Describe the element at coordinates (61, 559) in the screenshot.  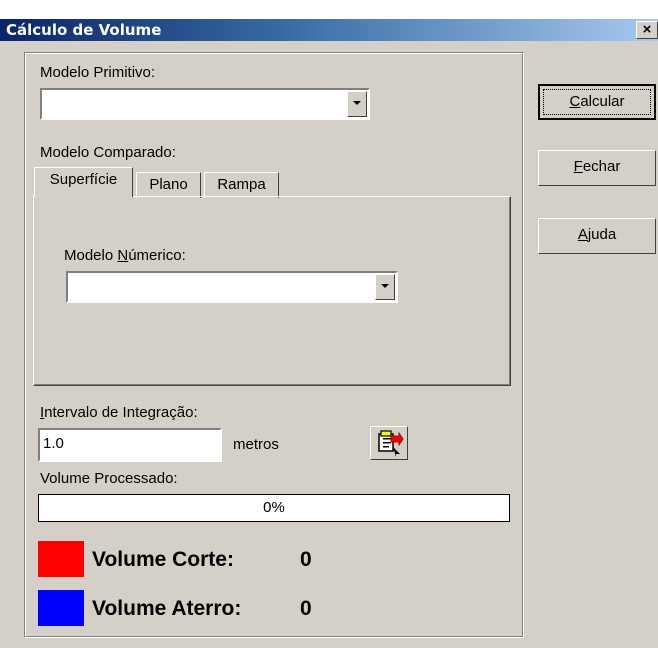
I see `cut-volume-color-swatch` at that location.